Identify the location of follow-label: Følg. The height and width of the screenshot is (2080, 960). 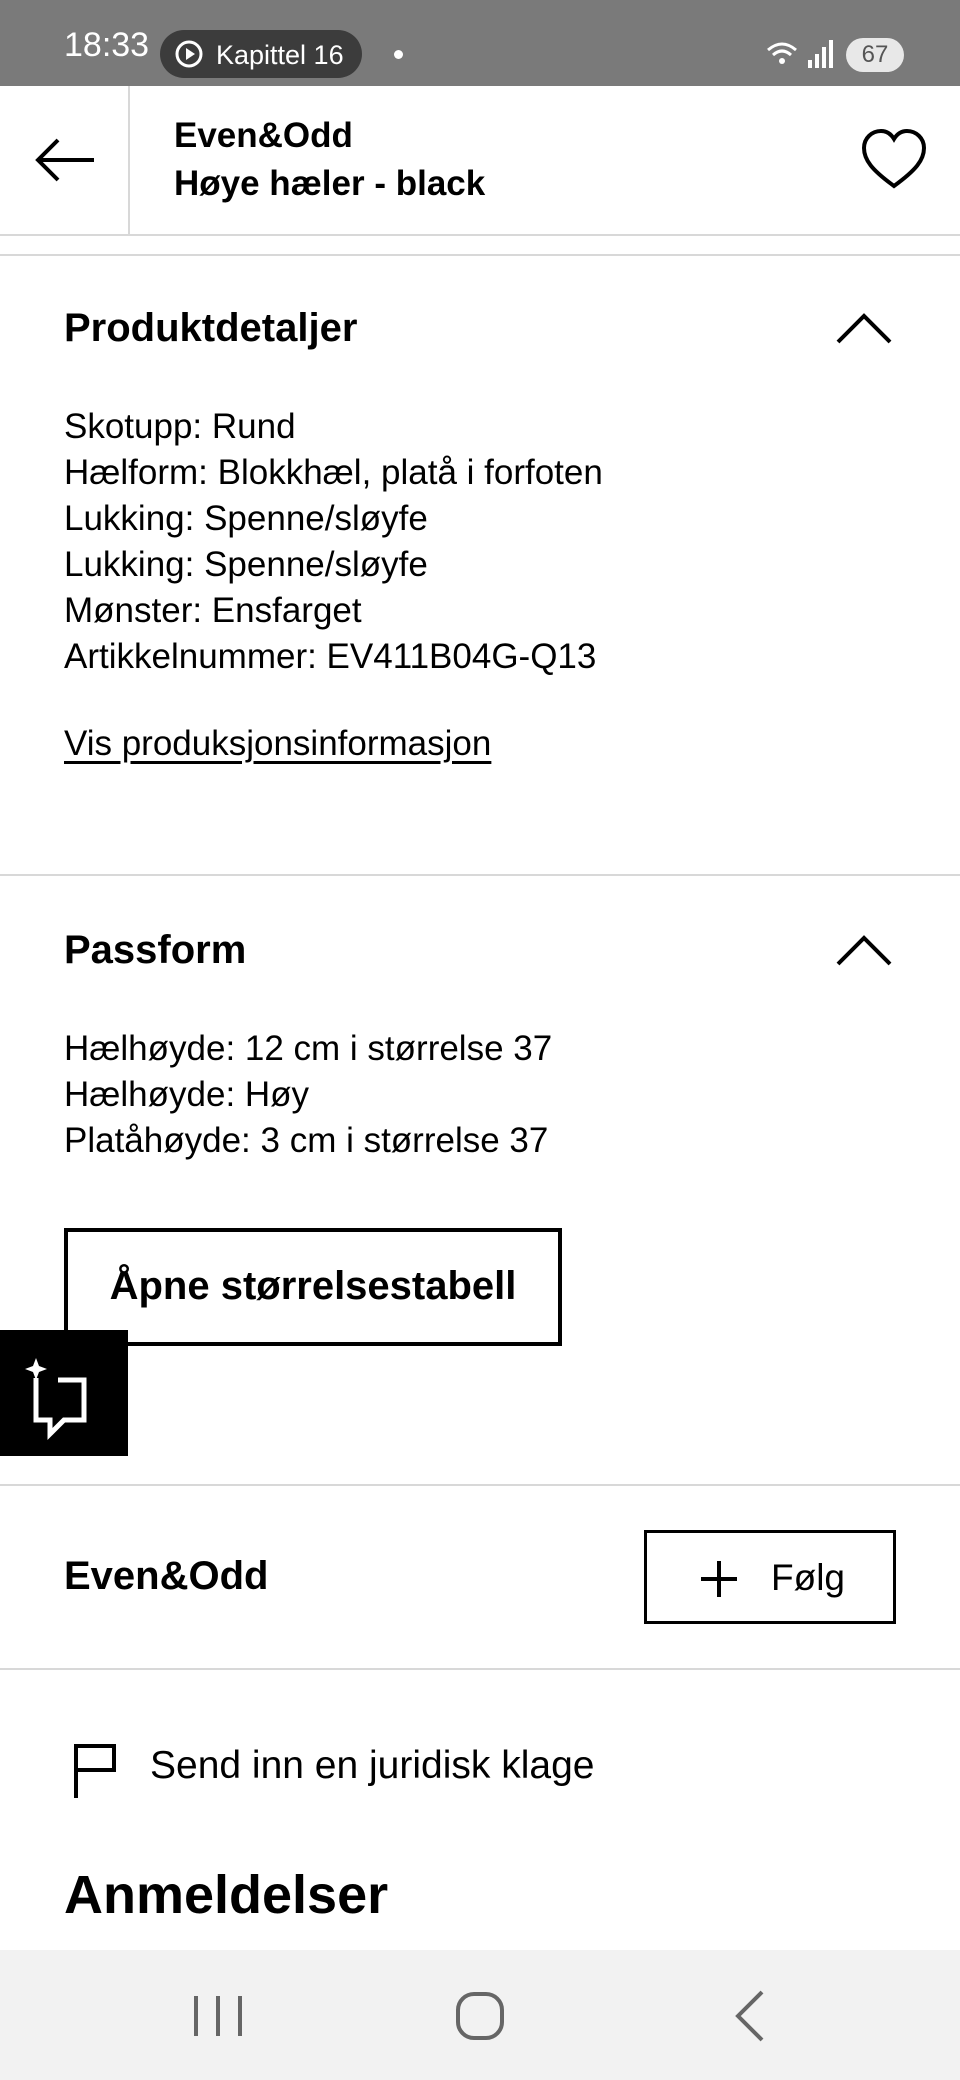
(808, 1577).